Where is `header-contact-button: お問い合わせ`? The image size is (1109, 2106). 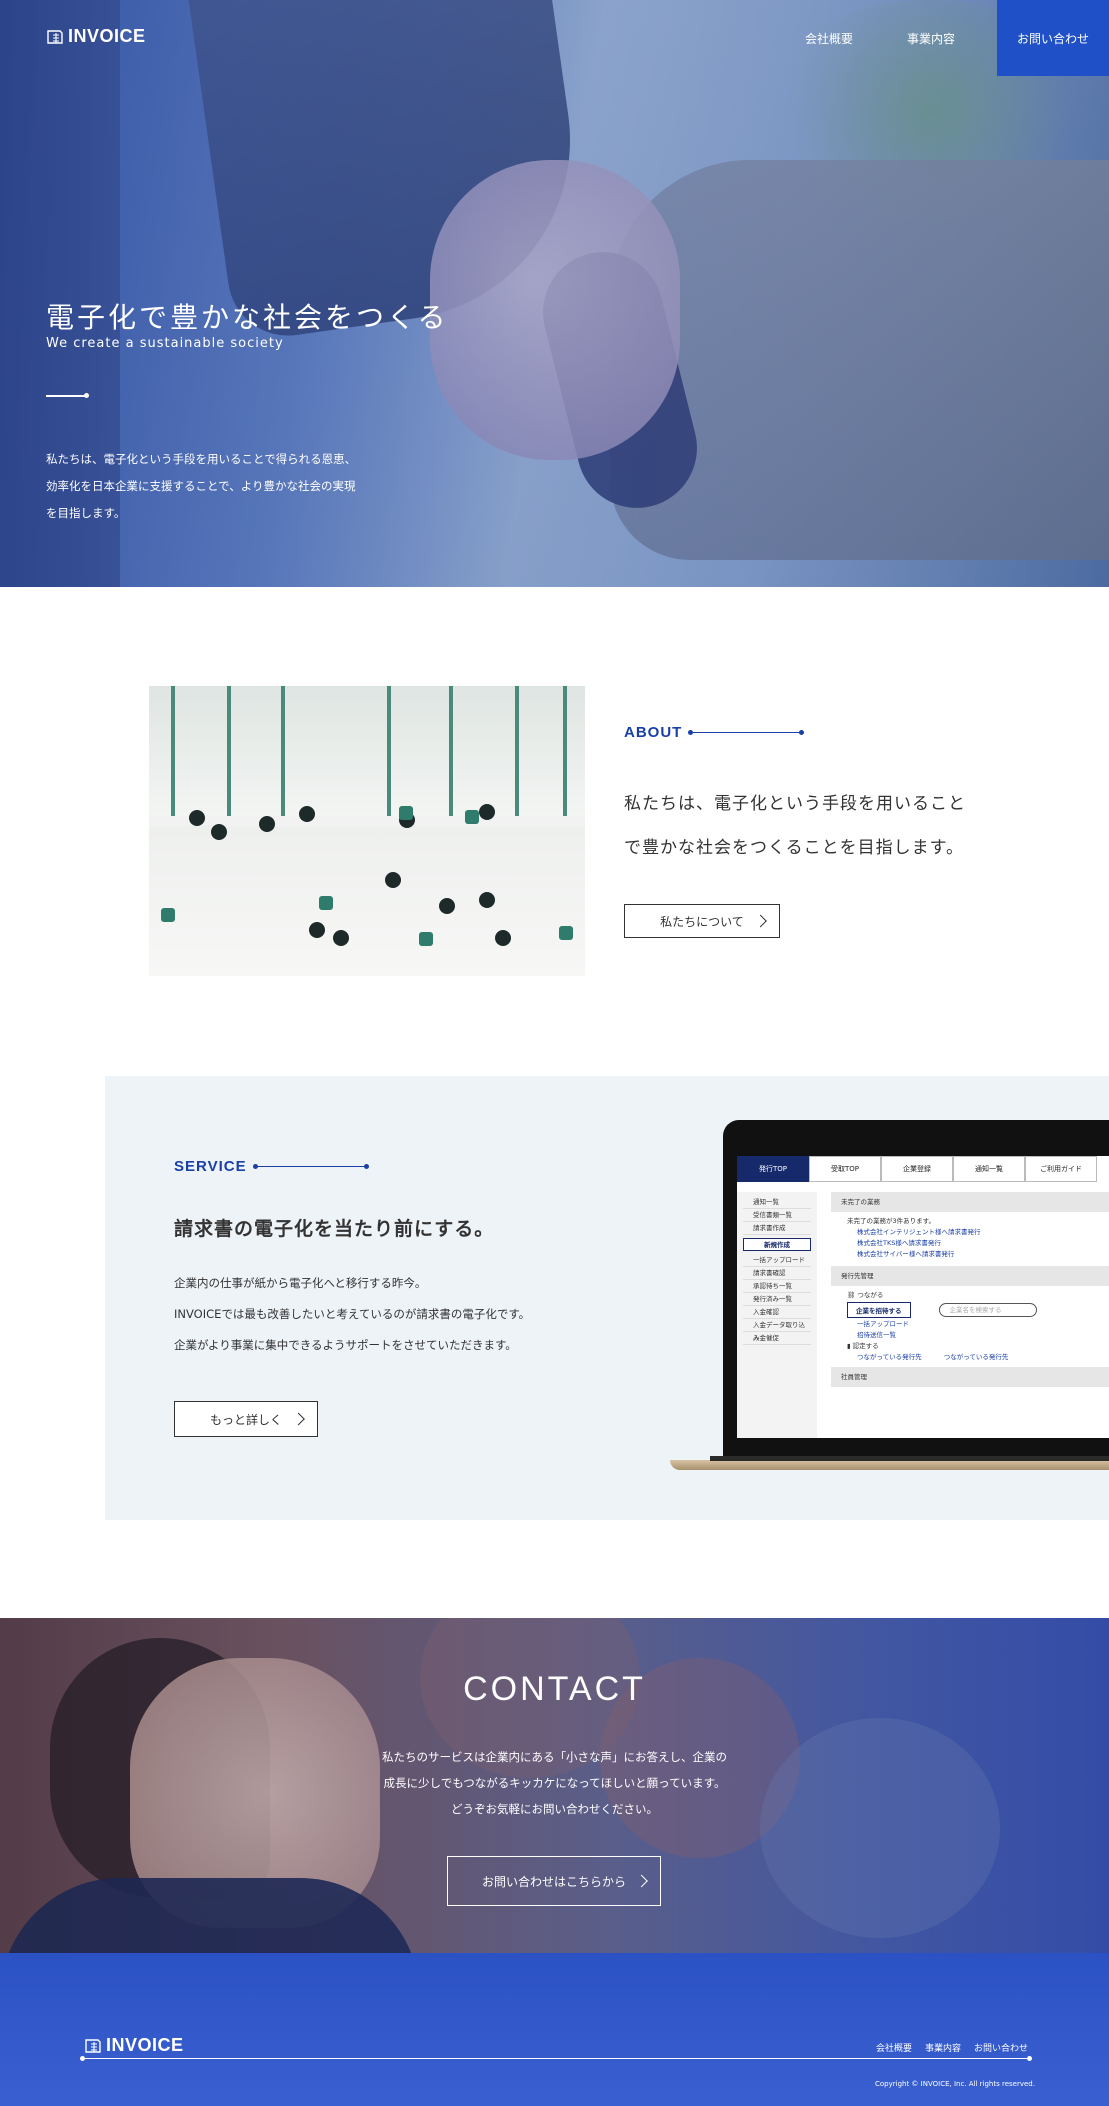 header-contact-button: お問い合わせ is located at coordinates (1053, 38).